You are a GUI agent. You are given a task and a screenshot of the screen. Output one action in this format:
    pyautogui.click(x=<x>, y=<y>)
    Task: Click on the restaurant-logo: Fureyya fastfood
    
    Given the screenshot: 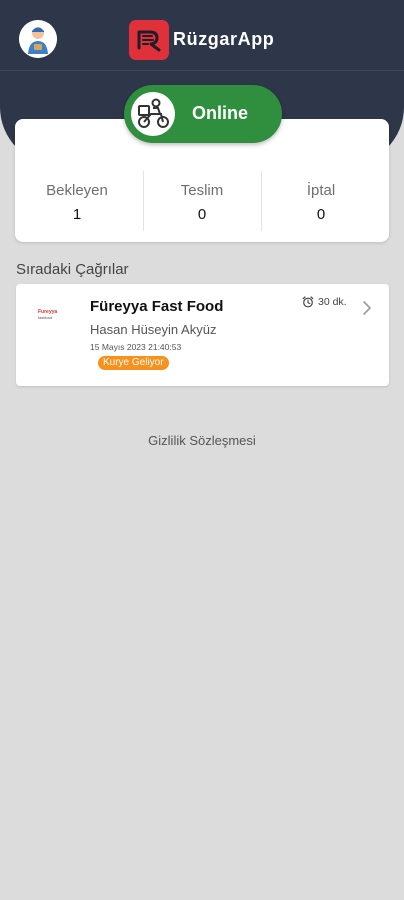 What is the action you would take?
    pyautogui.click(x=53, y=320)
    